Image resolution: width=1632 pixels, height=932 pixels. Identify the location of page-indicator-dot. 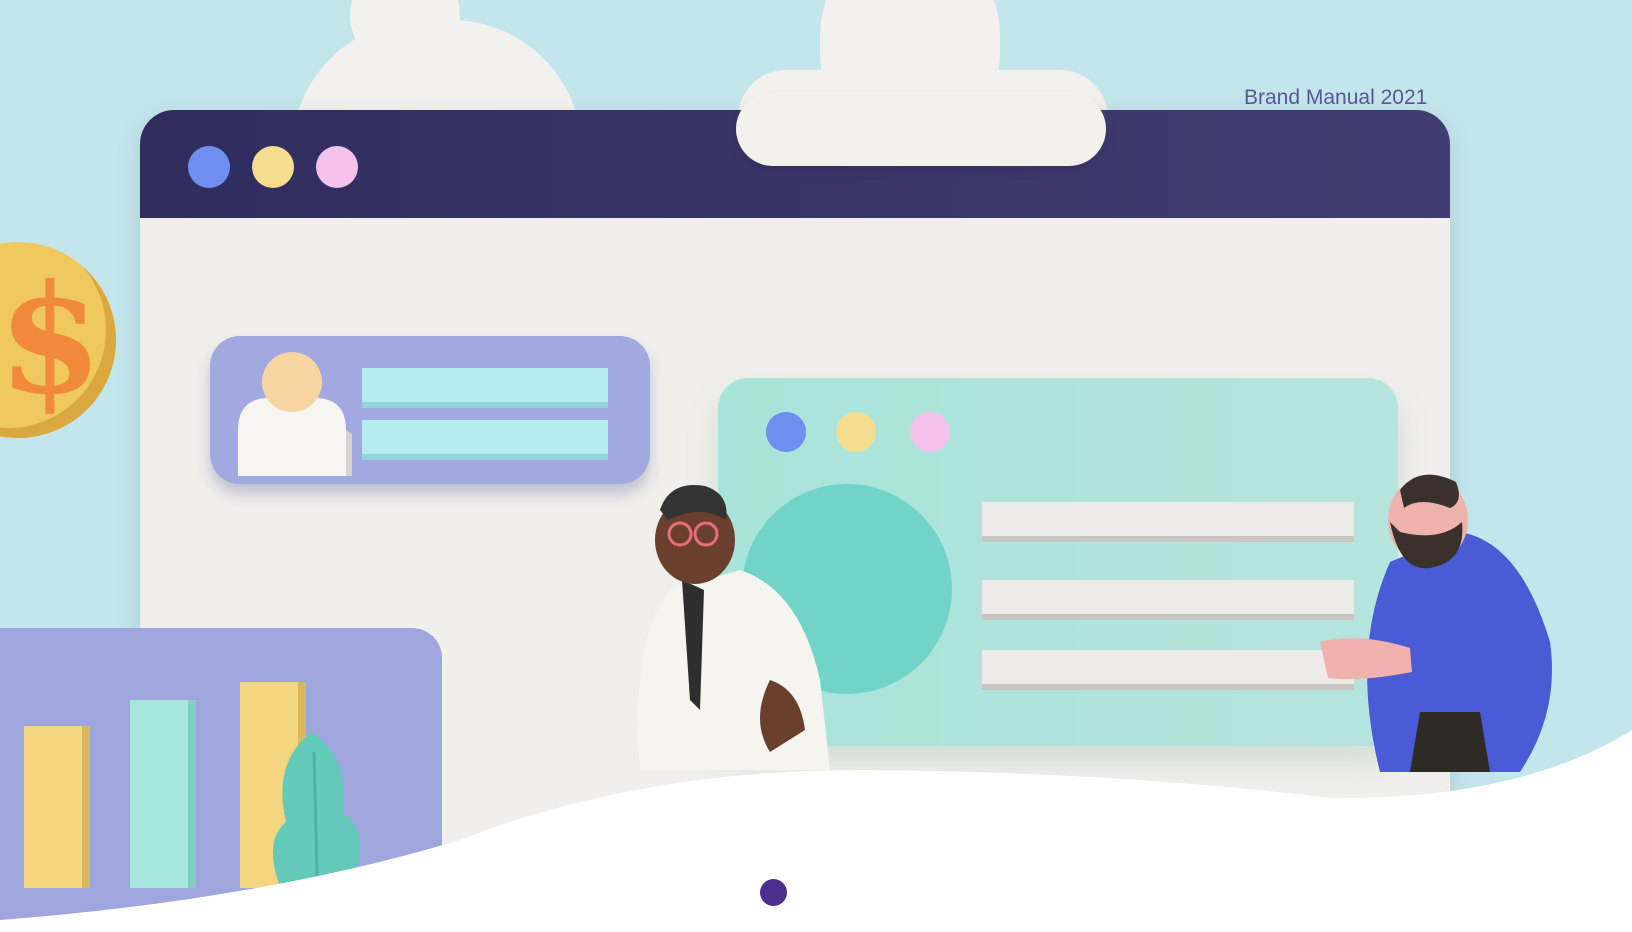
(773, 892).